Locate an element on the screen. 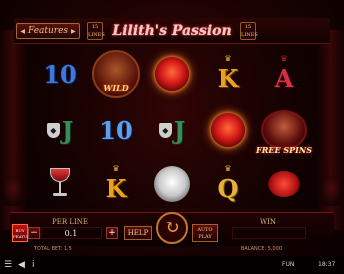  bet-decrease-button: − is located at coordinates (34, 233).